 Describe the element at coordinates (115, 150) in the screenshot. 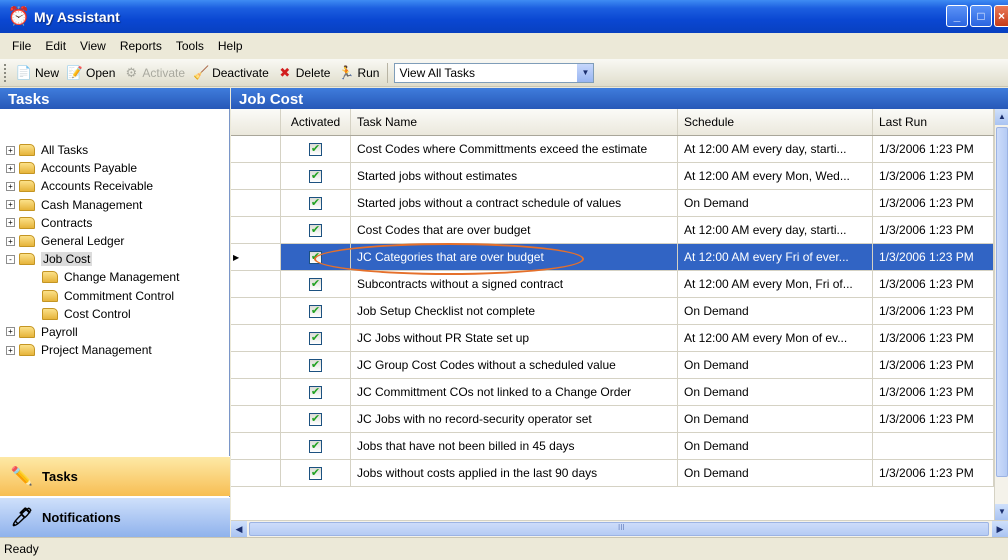

I see `tree-item: + All Tasks` at that location.